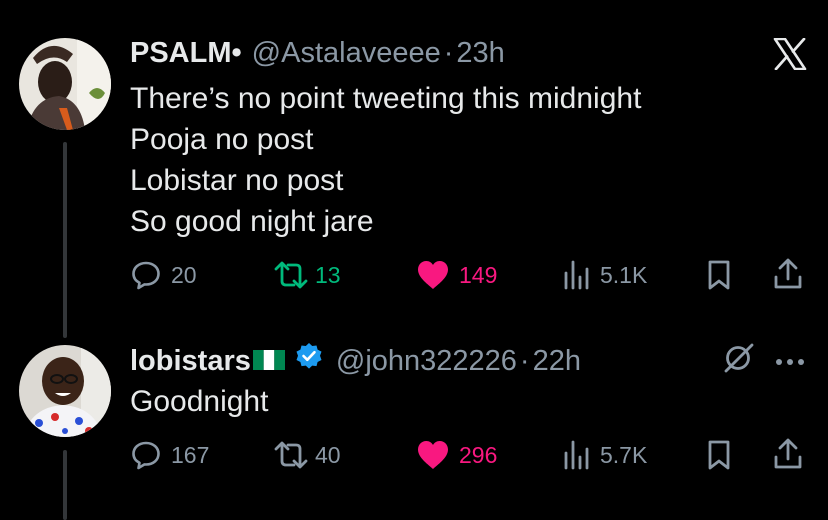 The width and height of the screenshot is (828, 520). I want to click on tweet-line: There’s no point tweeting this midnight, so click(386, 98).